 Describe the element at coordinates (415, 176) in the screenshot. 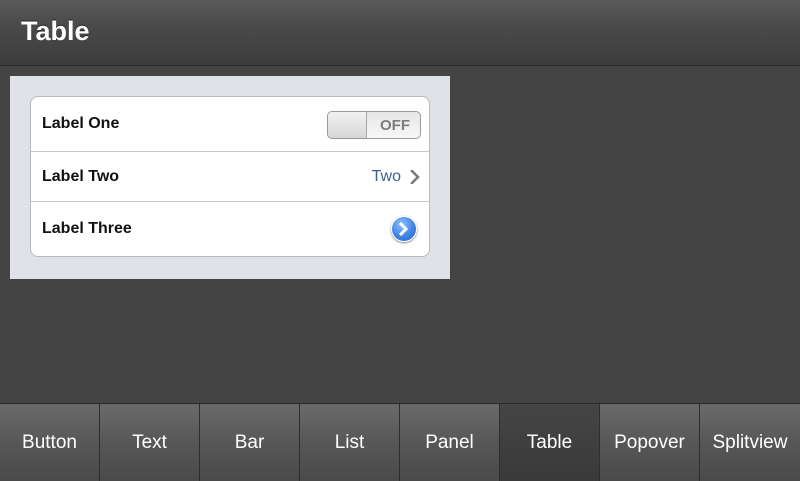

I see `chevron-right-icon` at that location.